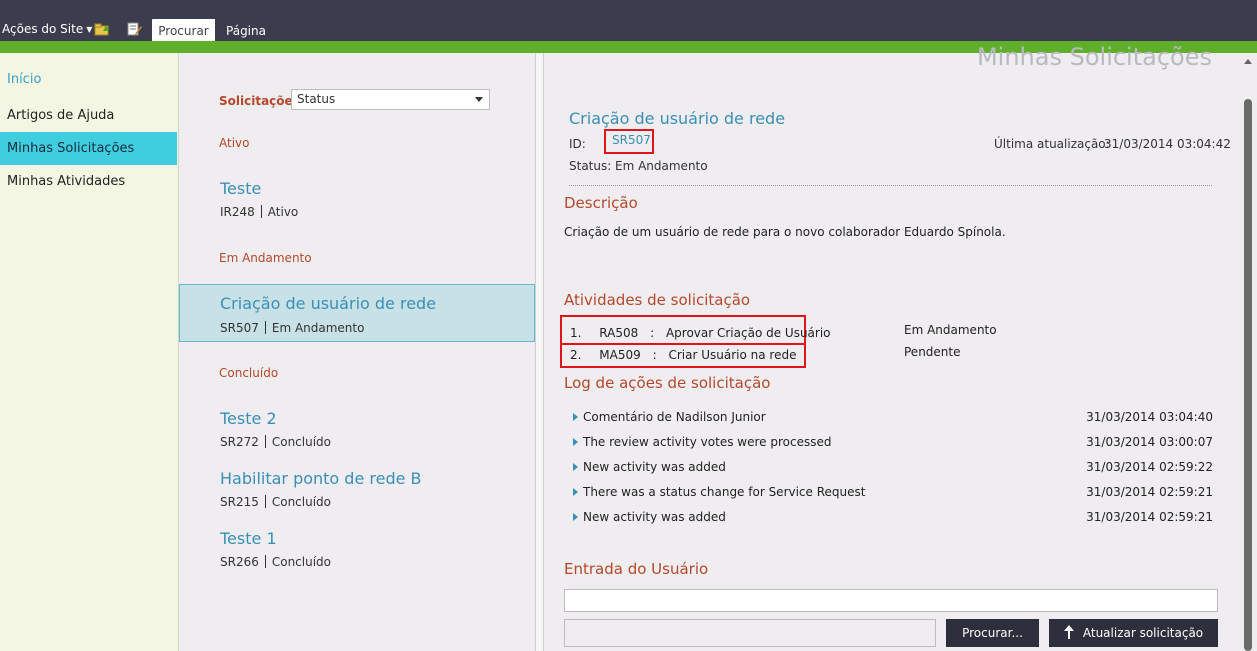 The width and height of the screenshot is (1257, 651). What do you see at coordinates (88, 79) in the screenshot?
I see `nav-item-inicio: Início` at bounding box center [88, 79].